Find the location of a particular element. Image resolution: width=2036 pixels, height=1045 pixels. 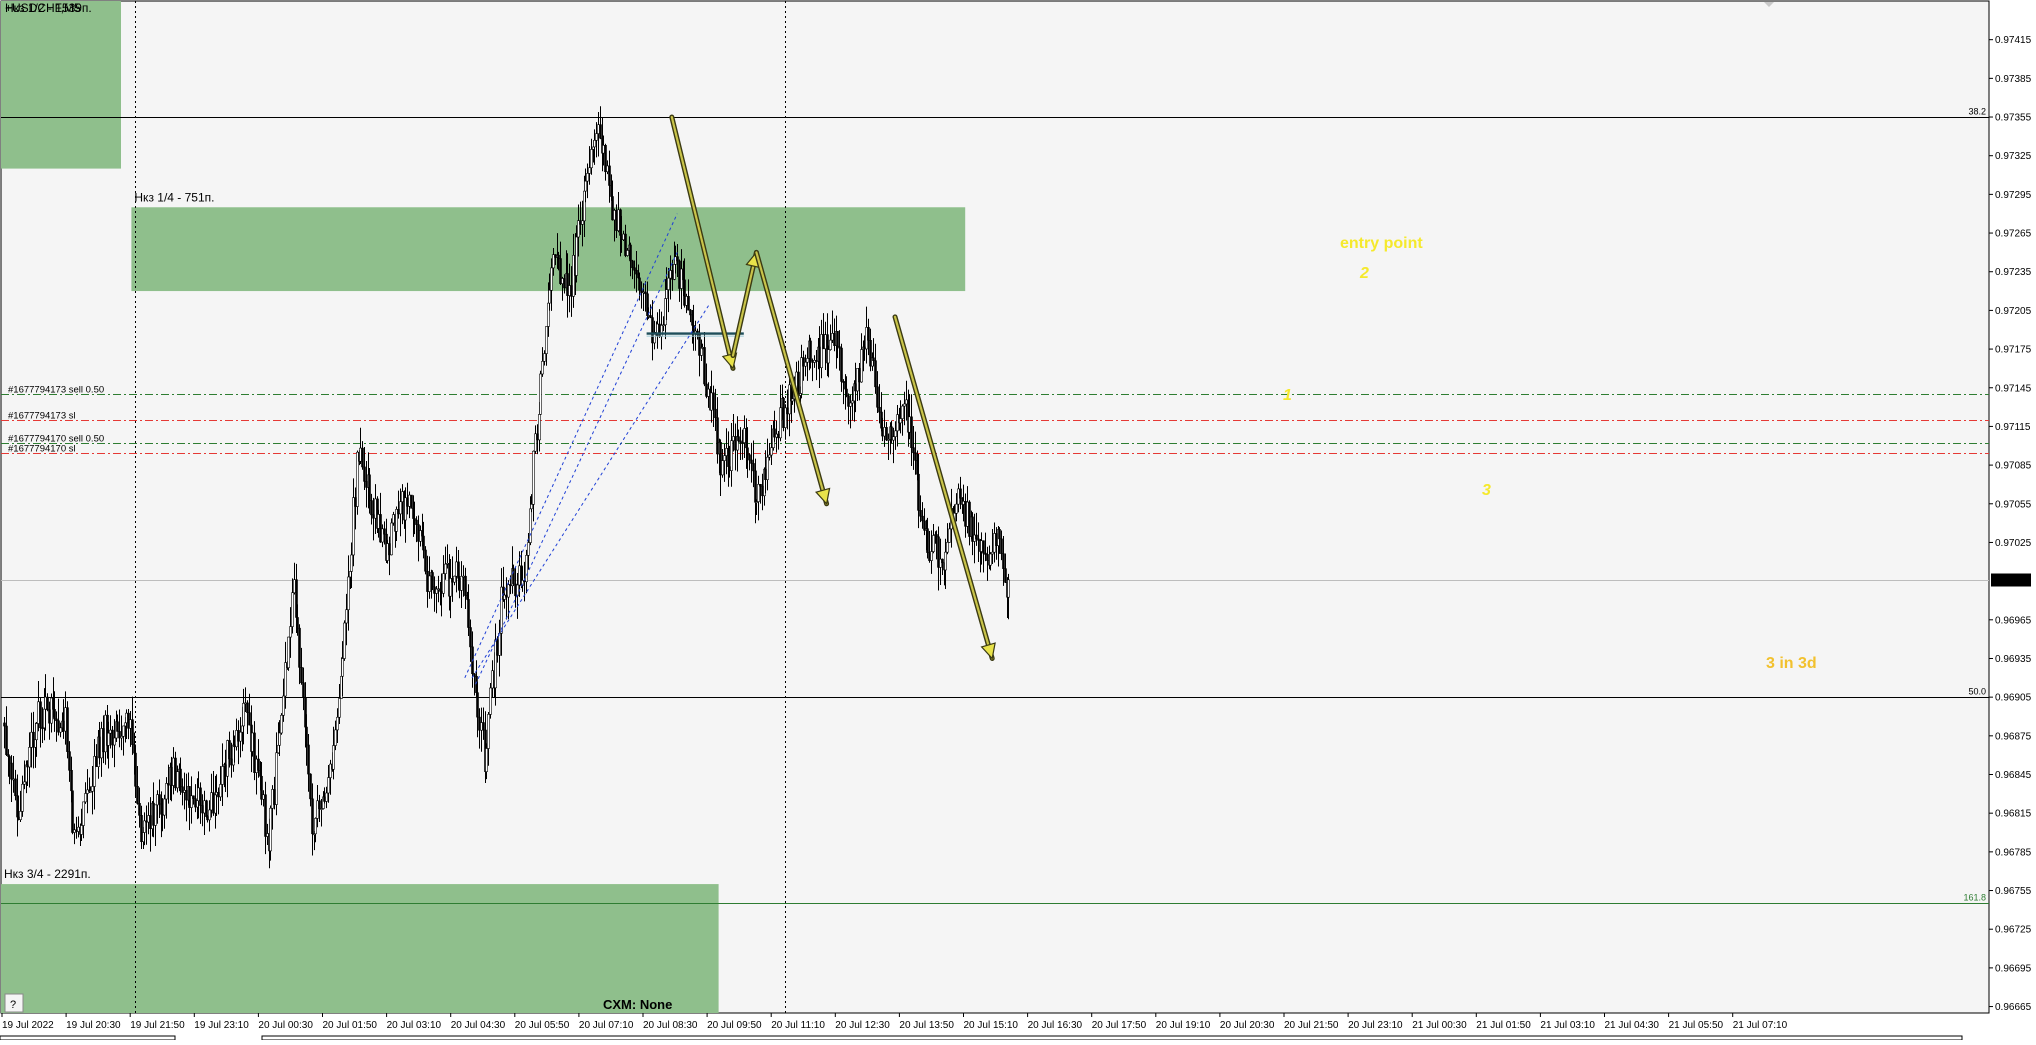

help-button: ? is located at coordinates (14, 1003).